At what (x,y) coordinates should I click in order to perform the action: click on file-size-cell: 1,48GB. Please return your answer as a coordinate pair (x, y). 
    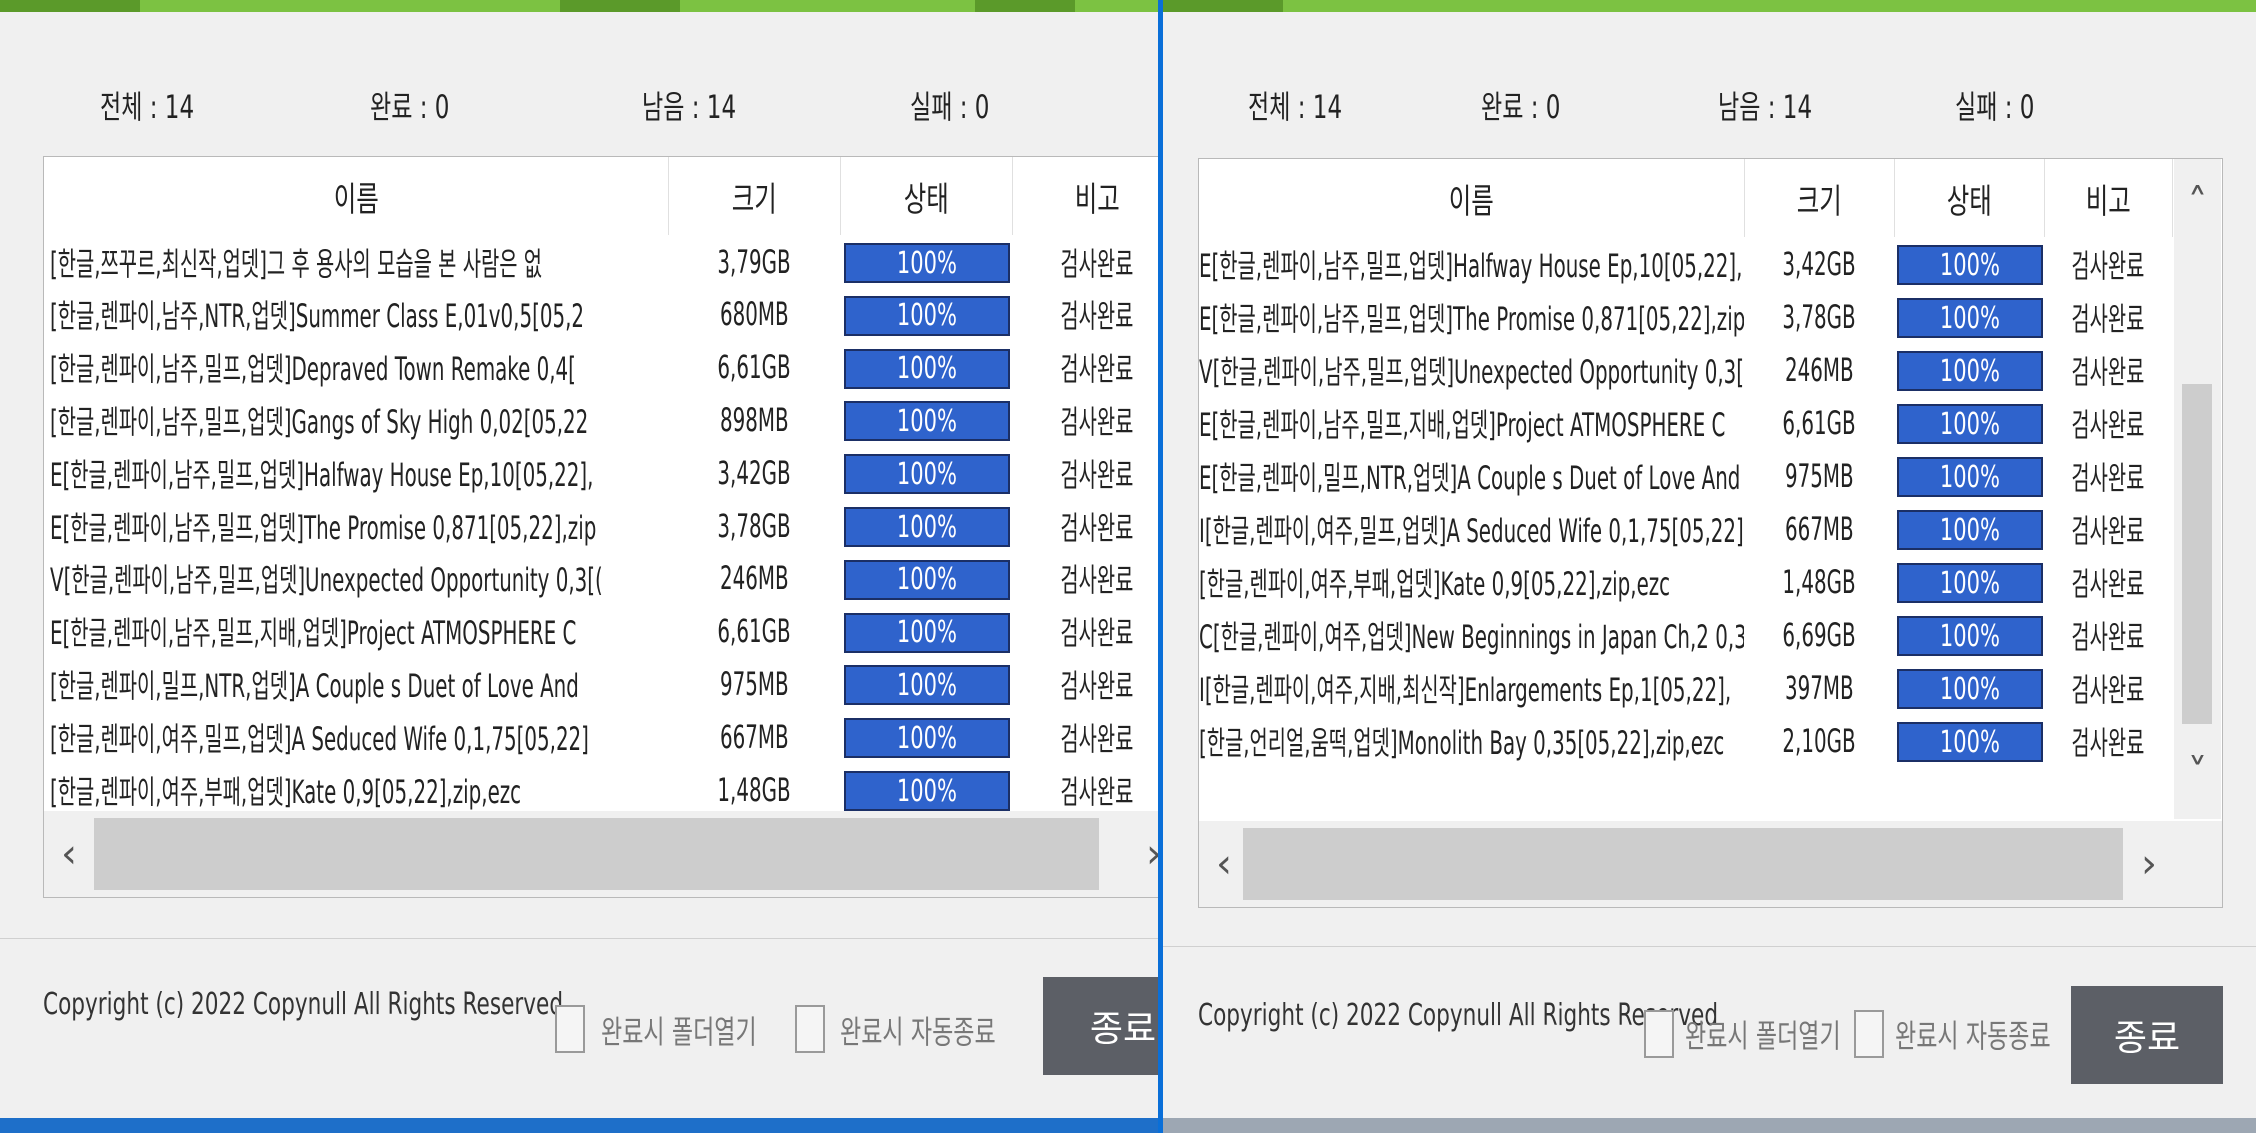
    Looking at the image, I should click on (754, 789).